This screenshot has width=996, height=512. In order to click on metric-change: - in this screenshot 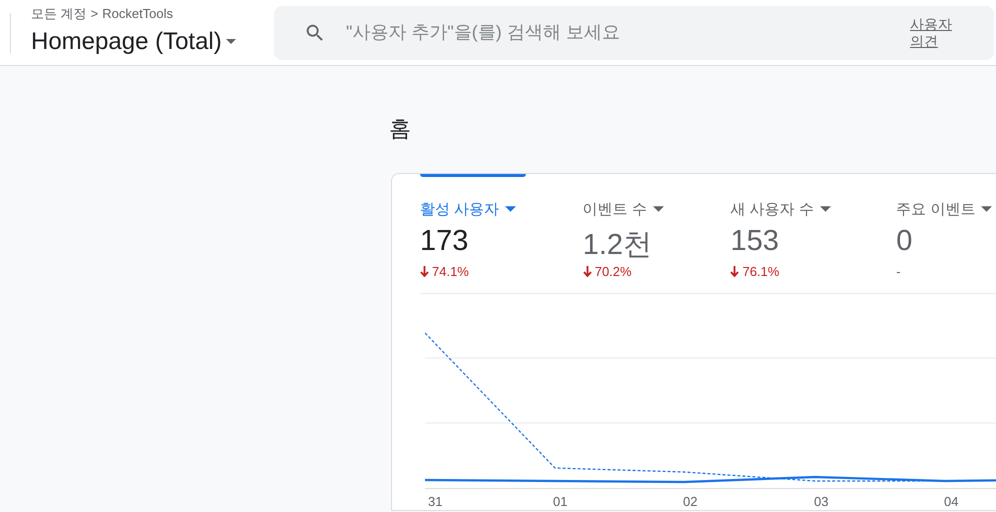, I will do `click(898, 271)`.